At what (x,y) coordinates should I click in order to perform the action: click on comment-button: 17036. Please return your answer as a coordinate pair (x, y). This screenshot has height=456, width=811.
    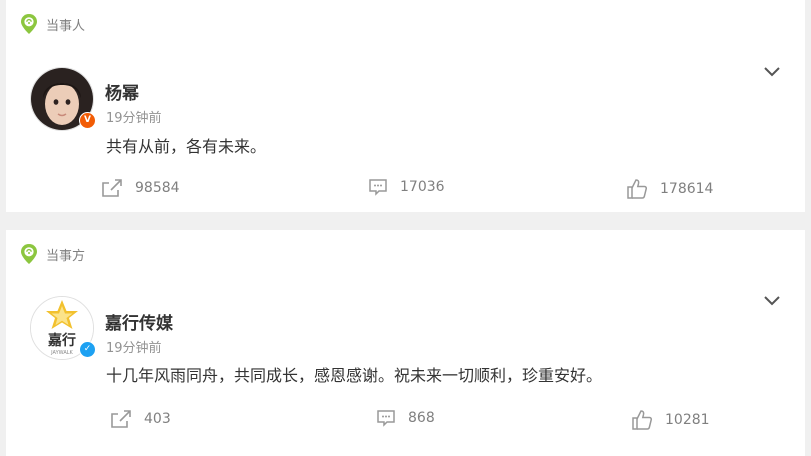
    Looking at the image, I should click on (406, 187).